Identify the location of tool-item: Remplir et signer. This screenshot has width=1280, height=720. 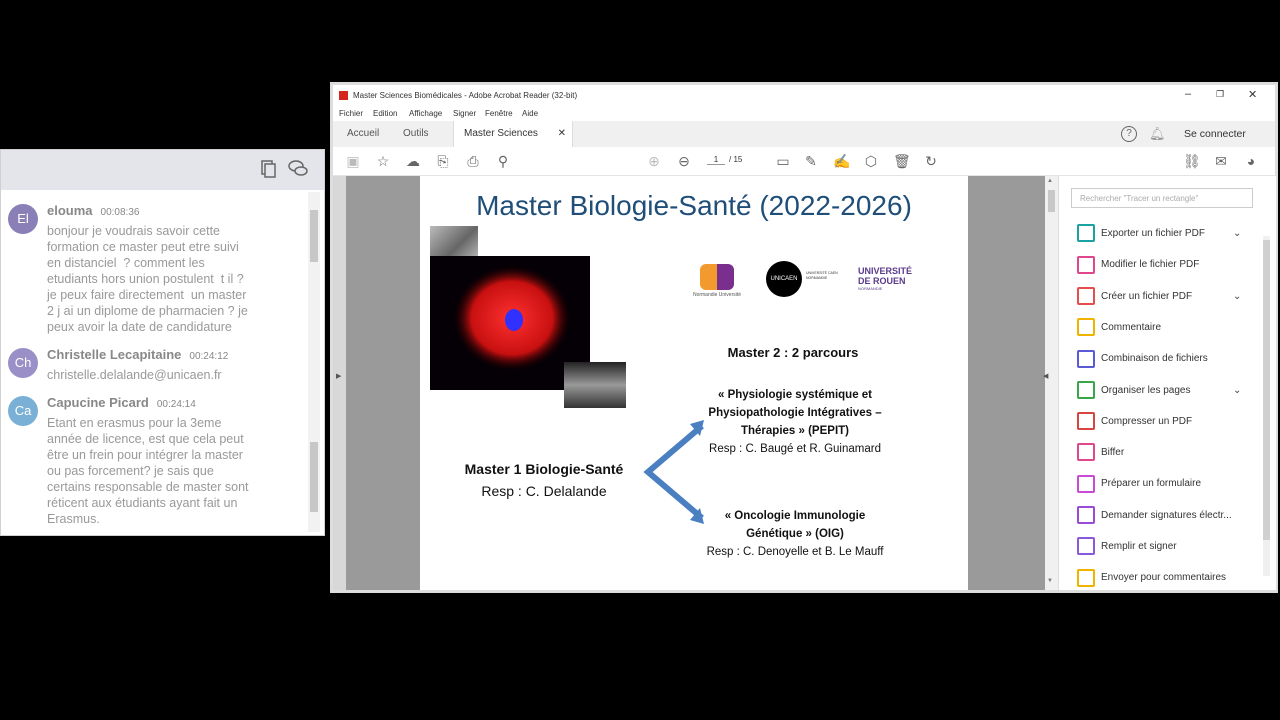
(1164, 547).